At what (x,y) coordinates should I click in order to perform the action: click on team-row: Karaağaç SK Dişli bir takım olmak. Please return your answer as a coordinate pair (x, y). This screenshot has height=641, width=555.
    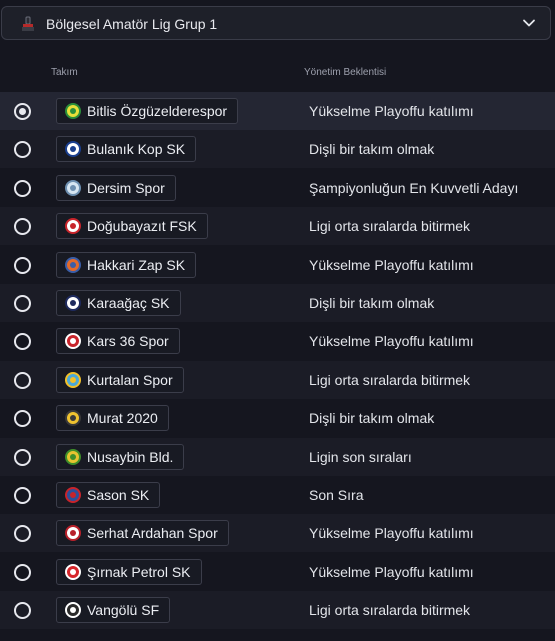
    Looking at the image, I should click on (277, 303).